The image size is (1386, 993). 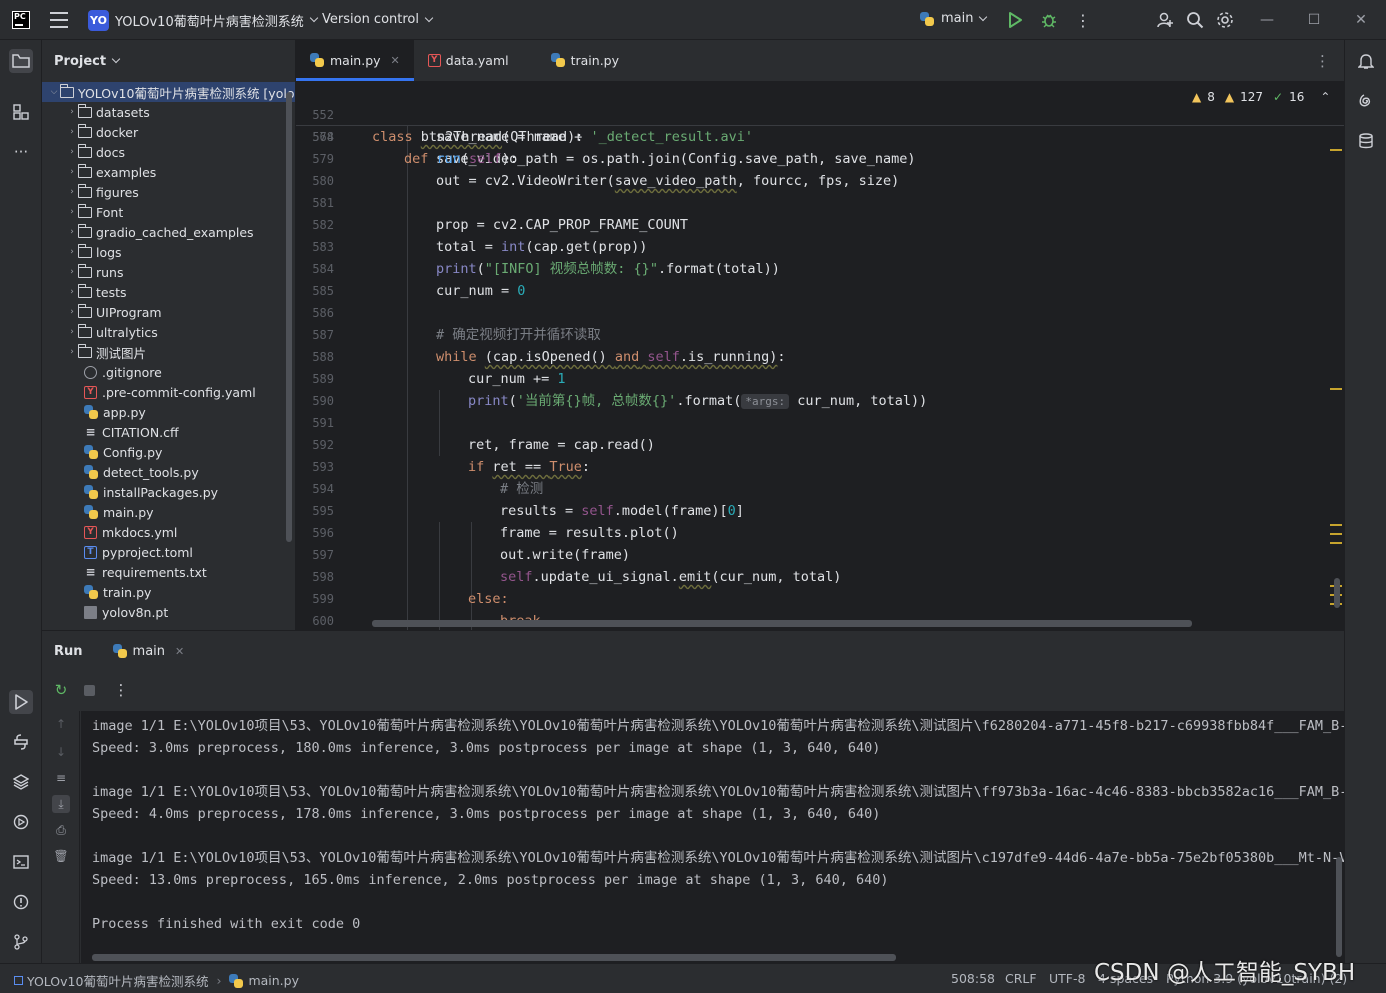 I want to click on prev-highlight-icon: ⌃, so click(x=1325, y=97).